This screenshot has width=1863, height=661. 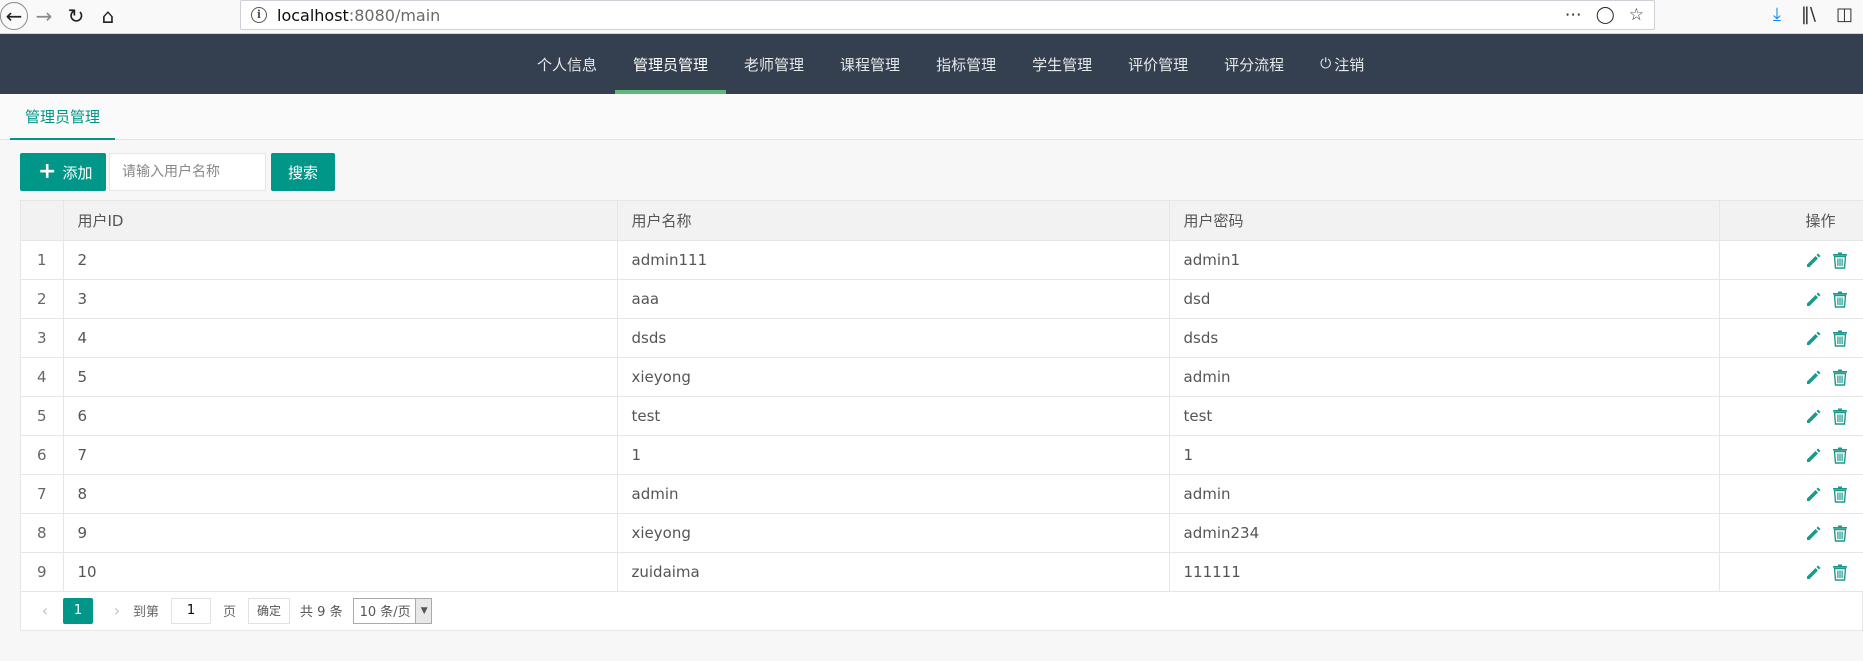 What do you see at coordinates (1326, 64) in the screenshot?
I see `power-icon: ⏻` at bounding box center [1326, 64].